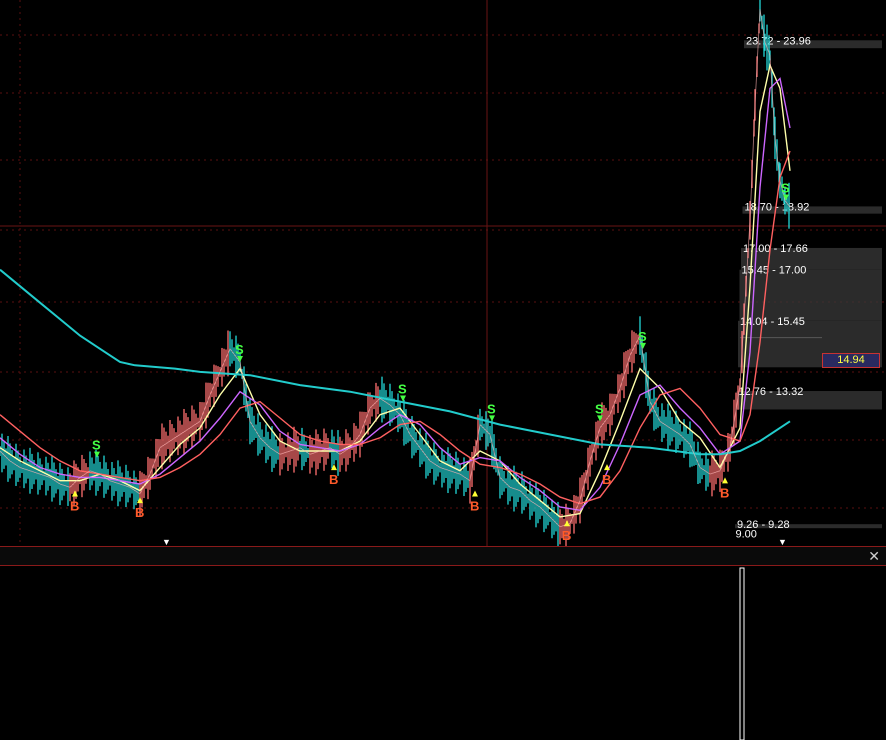 This screenshot has width=886, height=740. What do you see at coordinates (772, 322) in the screenshot?
I see `profile-band-label: 14.04 - 15.45` at bounding box center [772, 322].